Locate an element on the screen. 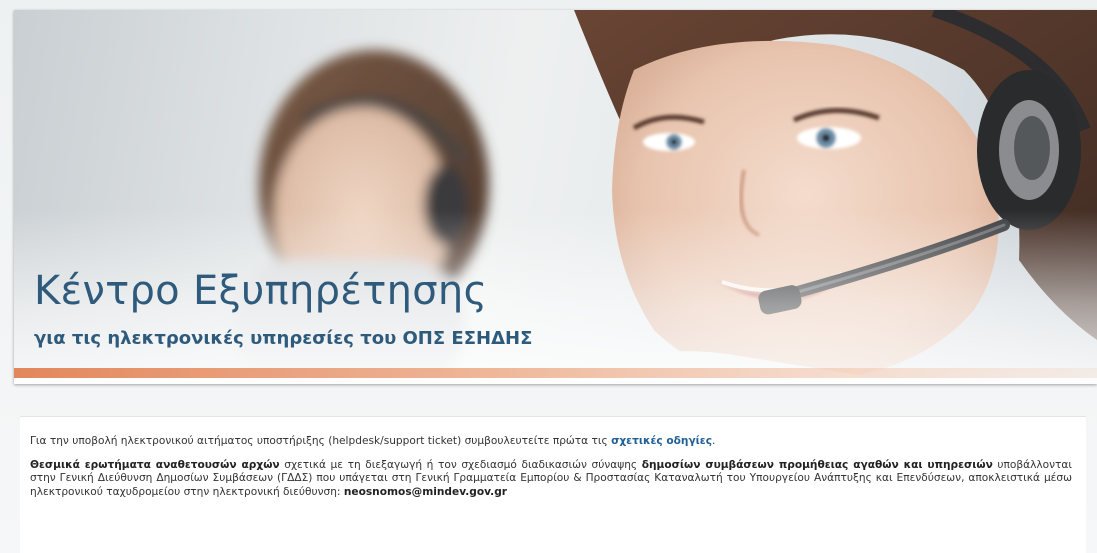 This screenshot has height=553, width=1097. accent-stripe is located at coordinates (555, 373).